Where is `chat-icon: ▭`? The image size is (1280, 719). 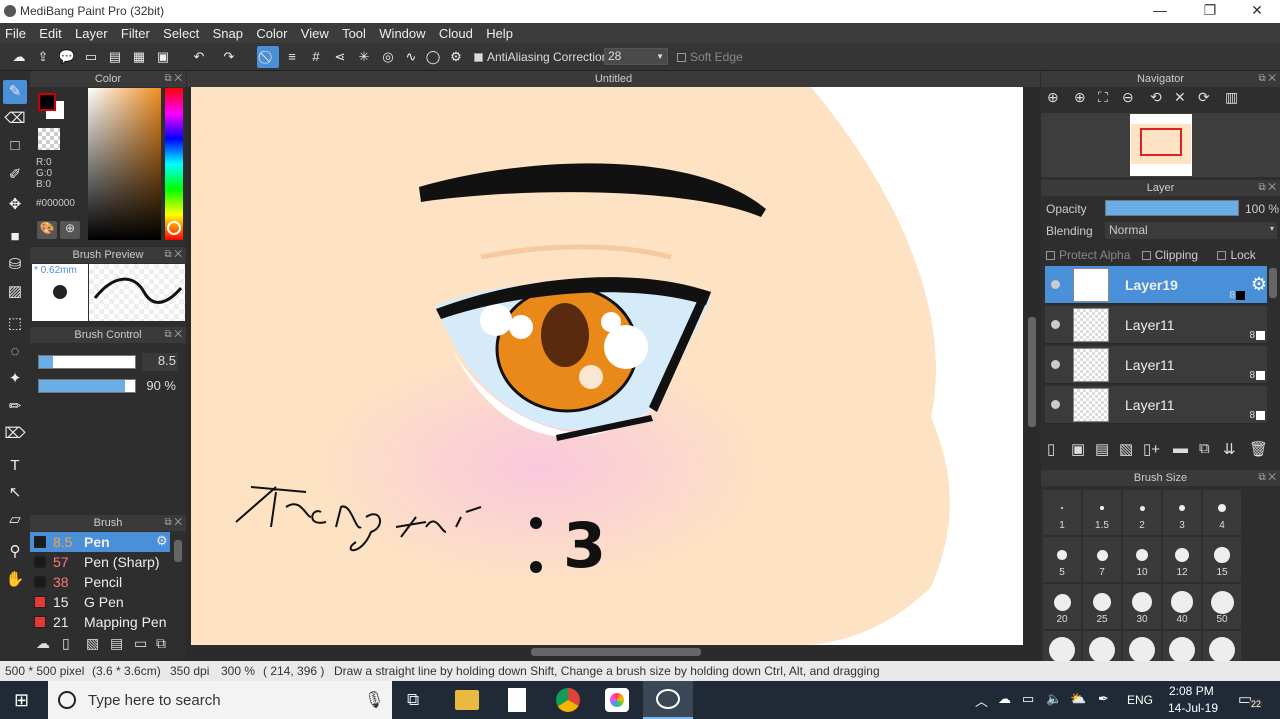 chat-icon: ▭ is located at coordinates (91, 57).